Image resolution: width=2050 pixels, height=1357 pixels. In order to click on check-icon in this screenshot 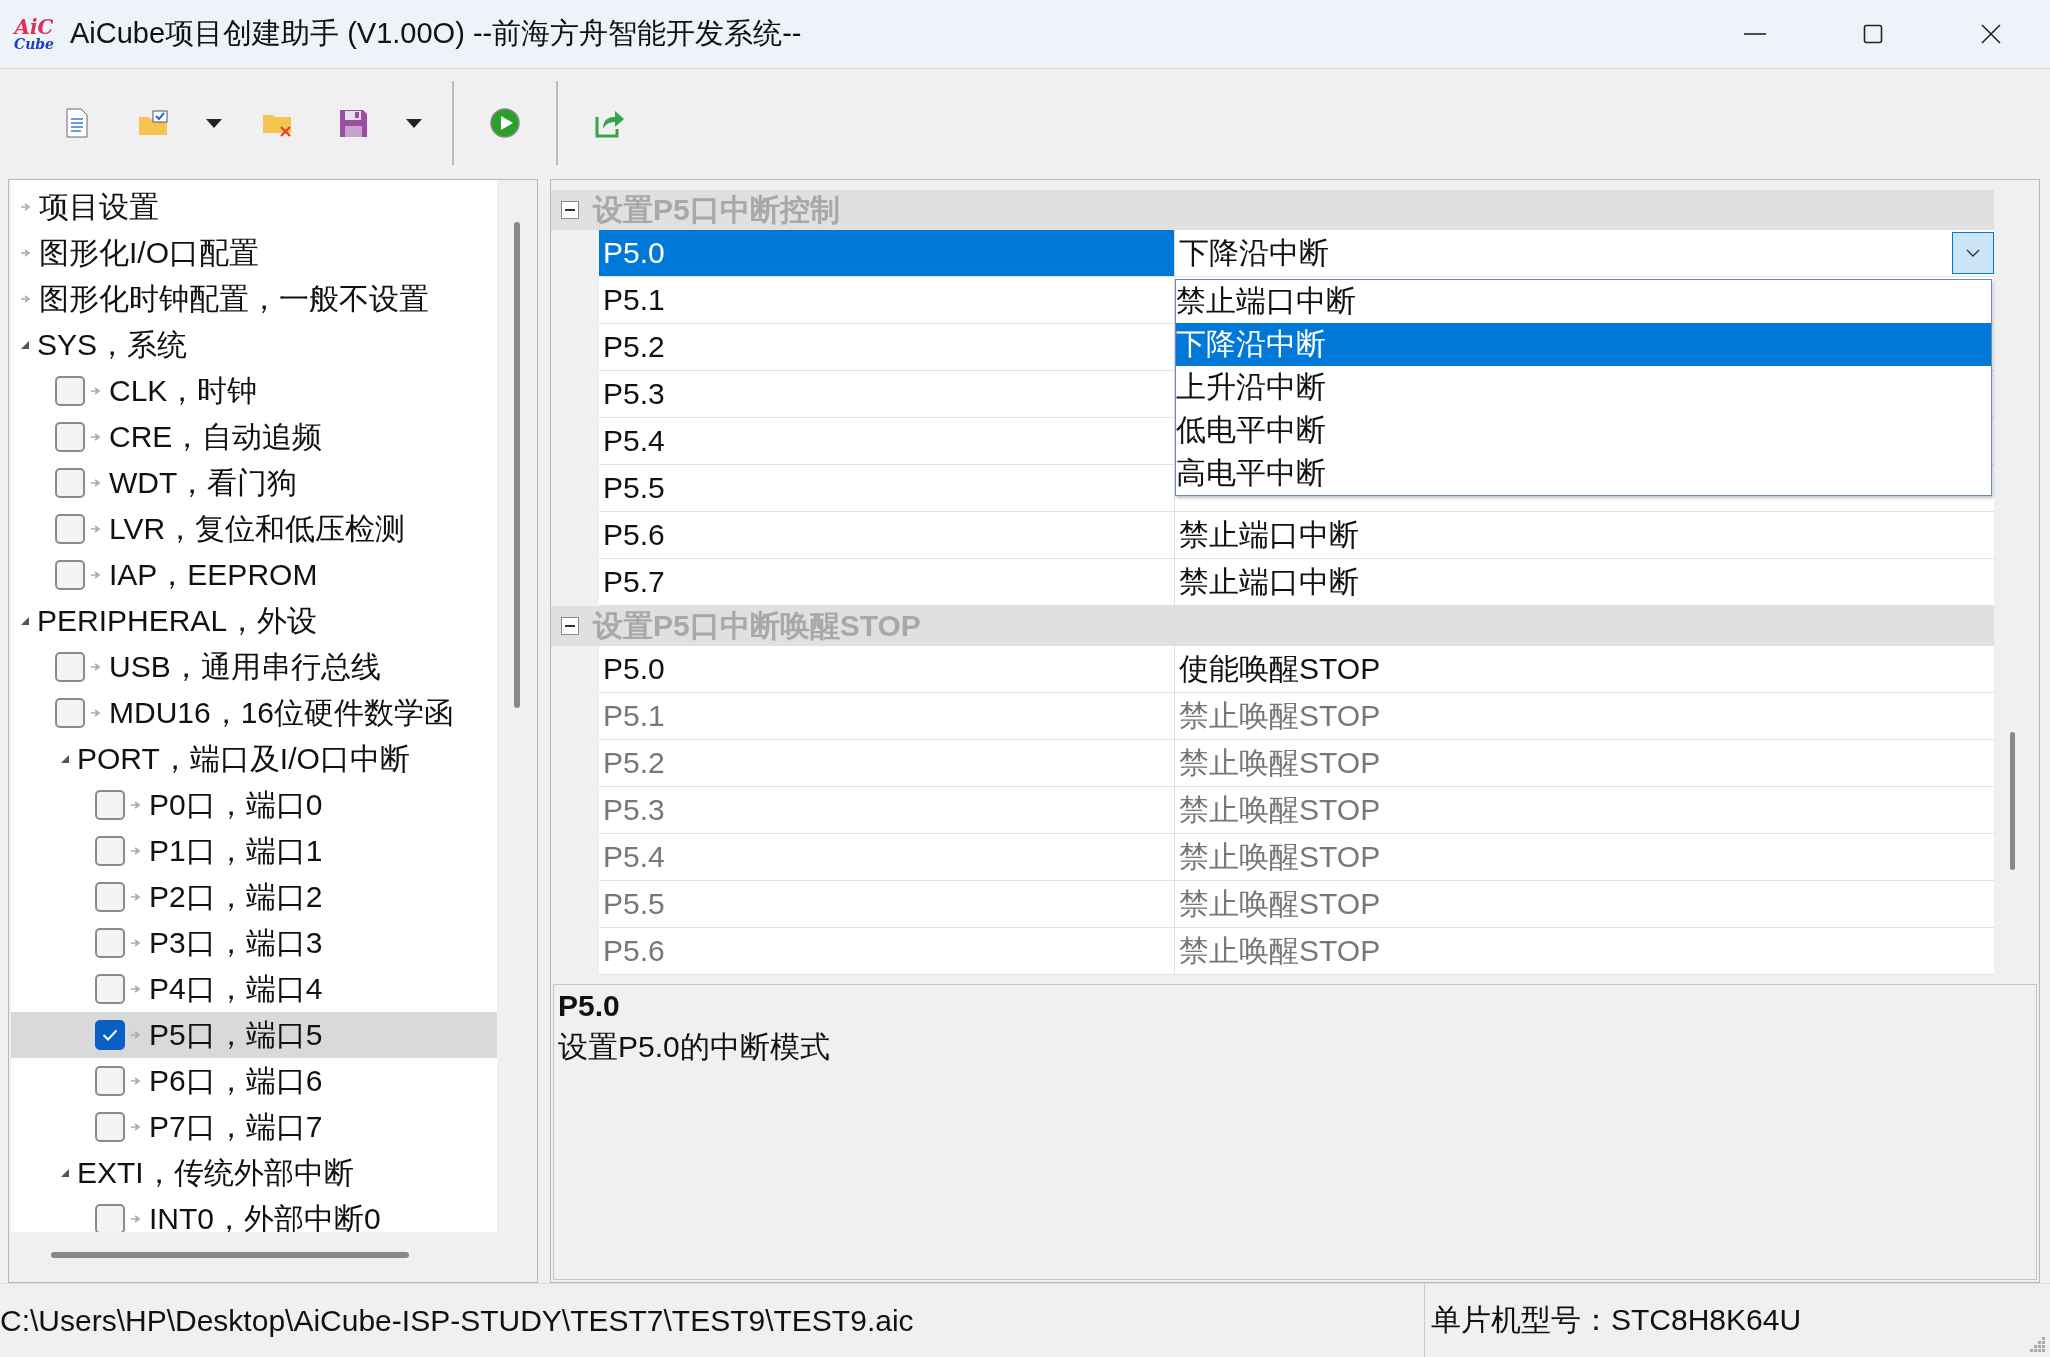, I will do `click(110, 1035)`.